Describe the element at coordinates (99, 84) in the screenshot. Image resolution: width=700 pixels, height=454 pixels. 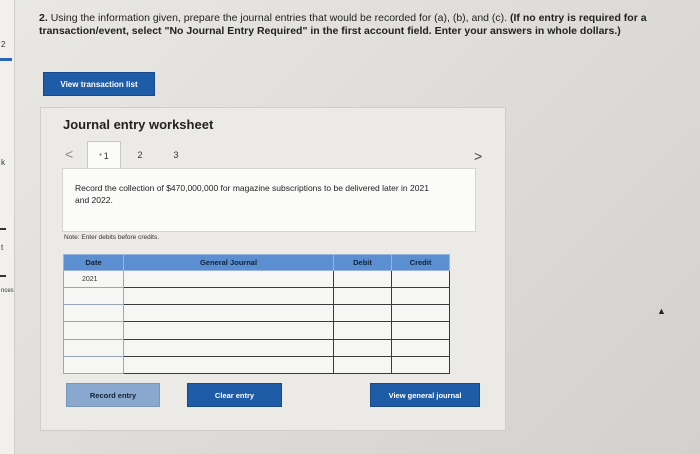
I see `view-transaction-list-button: View transaction list` at that location.